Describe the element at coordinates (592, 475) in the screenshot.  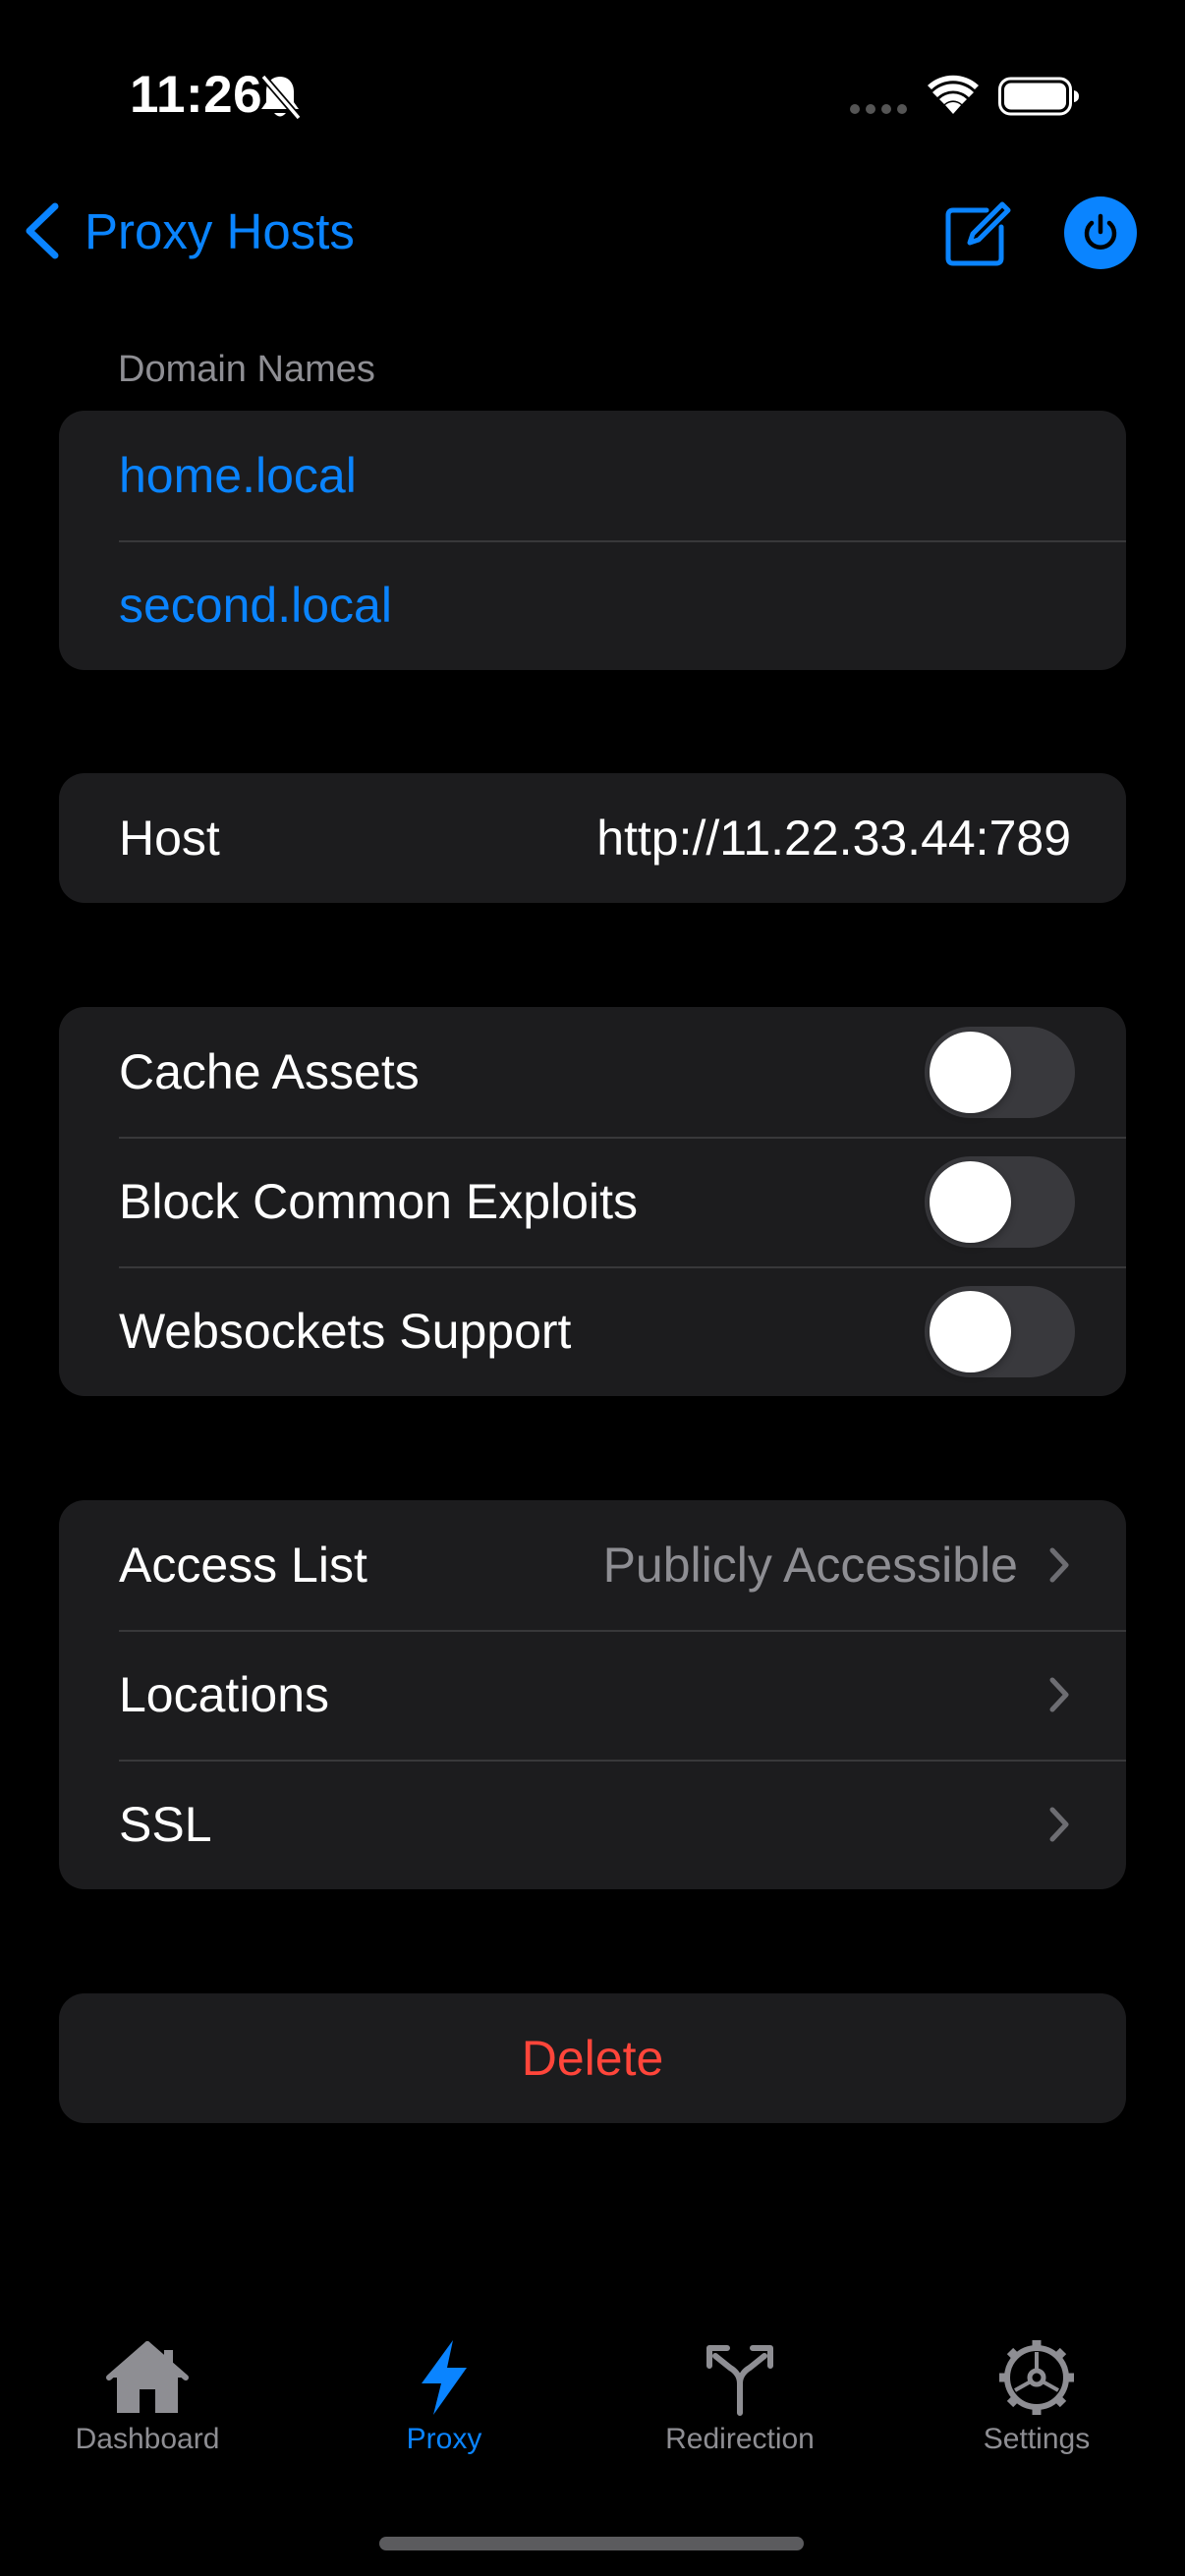
I see `domain-row: home.local` at that location.